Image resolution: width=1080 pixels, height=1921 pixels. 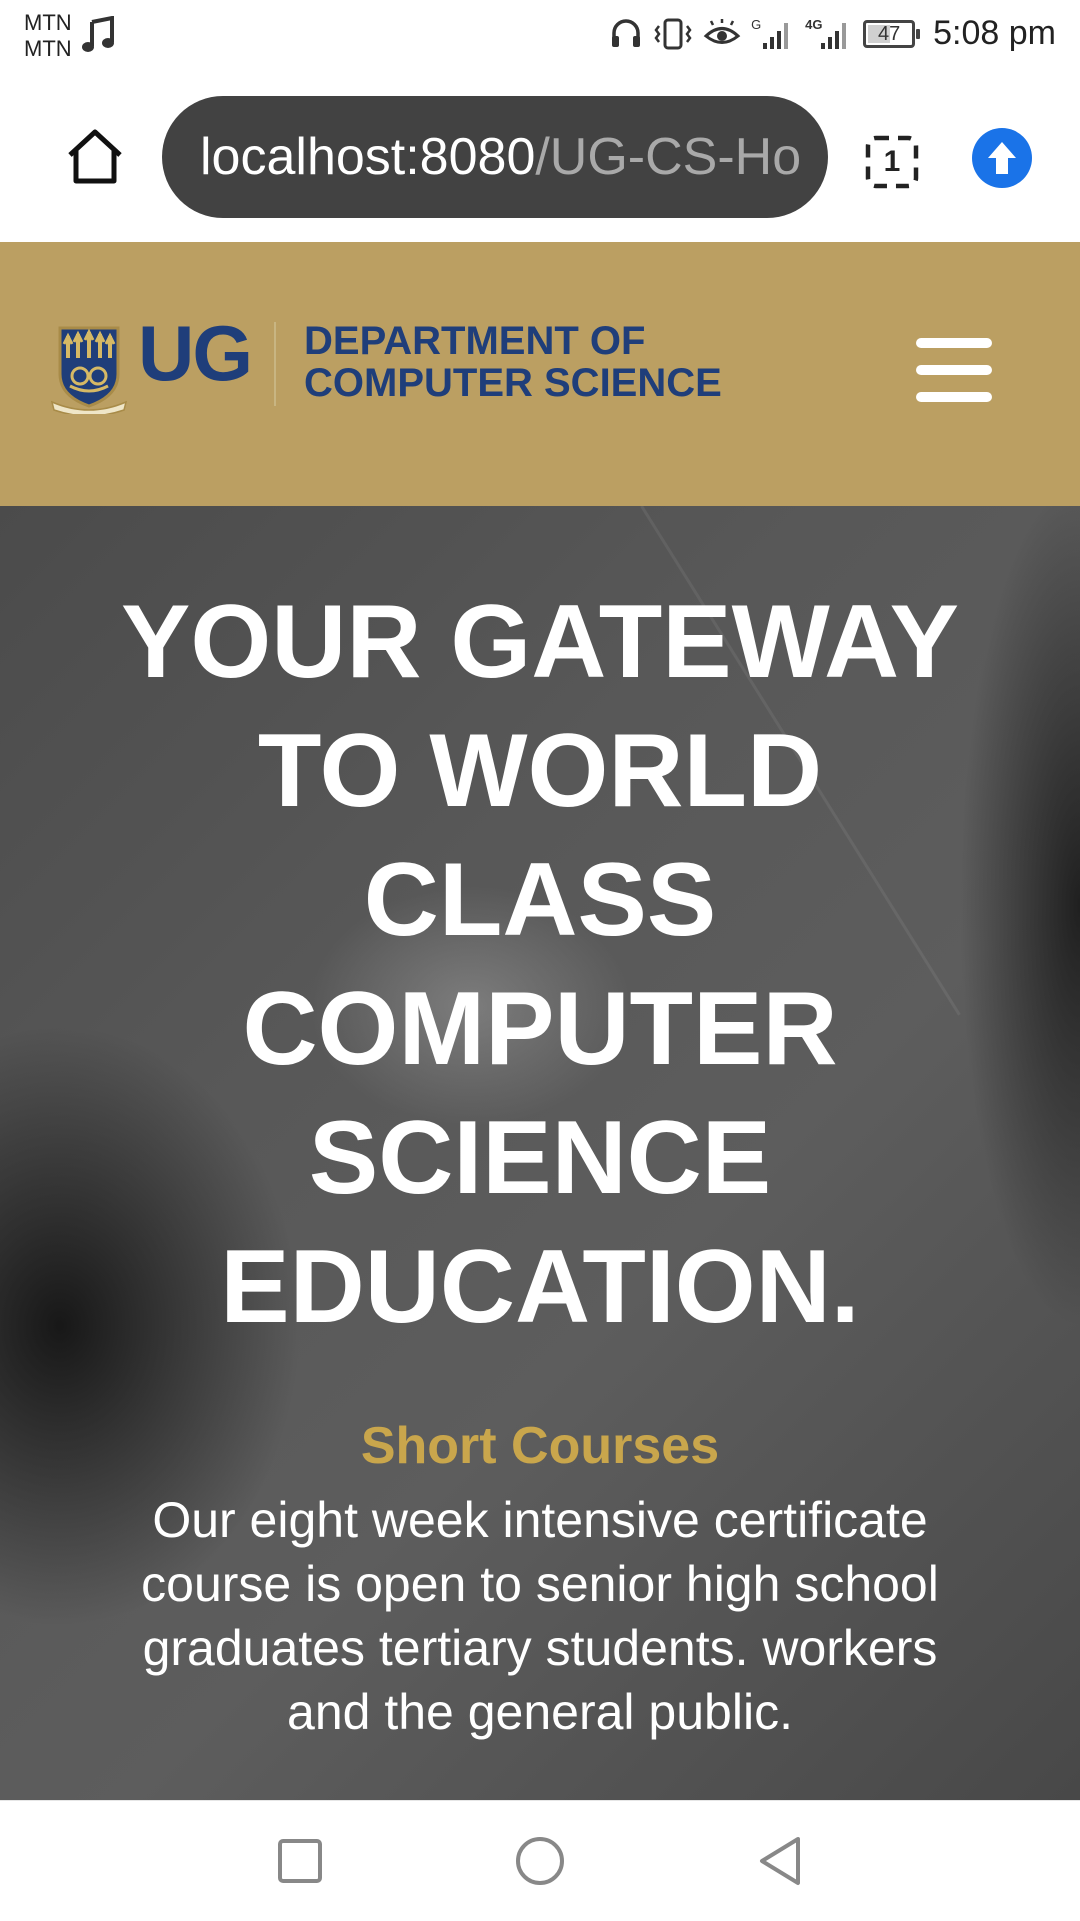 What do you see at coordinates (722, 31) in the screenshot?
I see `eye-comfort-icon` at bounding box center [722, 31].